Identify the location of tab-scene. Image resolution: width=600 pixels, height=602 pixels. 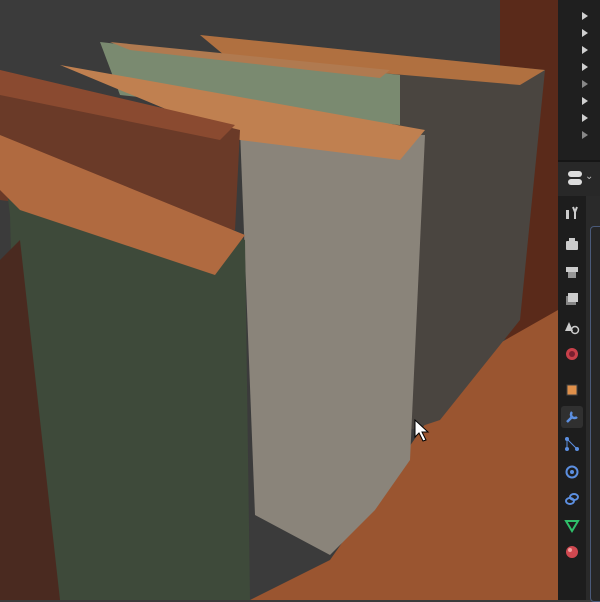
(572, 327).